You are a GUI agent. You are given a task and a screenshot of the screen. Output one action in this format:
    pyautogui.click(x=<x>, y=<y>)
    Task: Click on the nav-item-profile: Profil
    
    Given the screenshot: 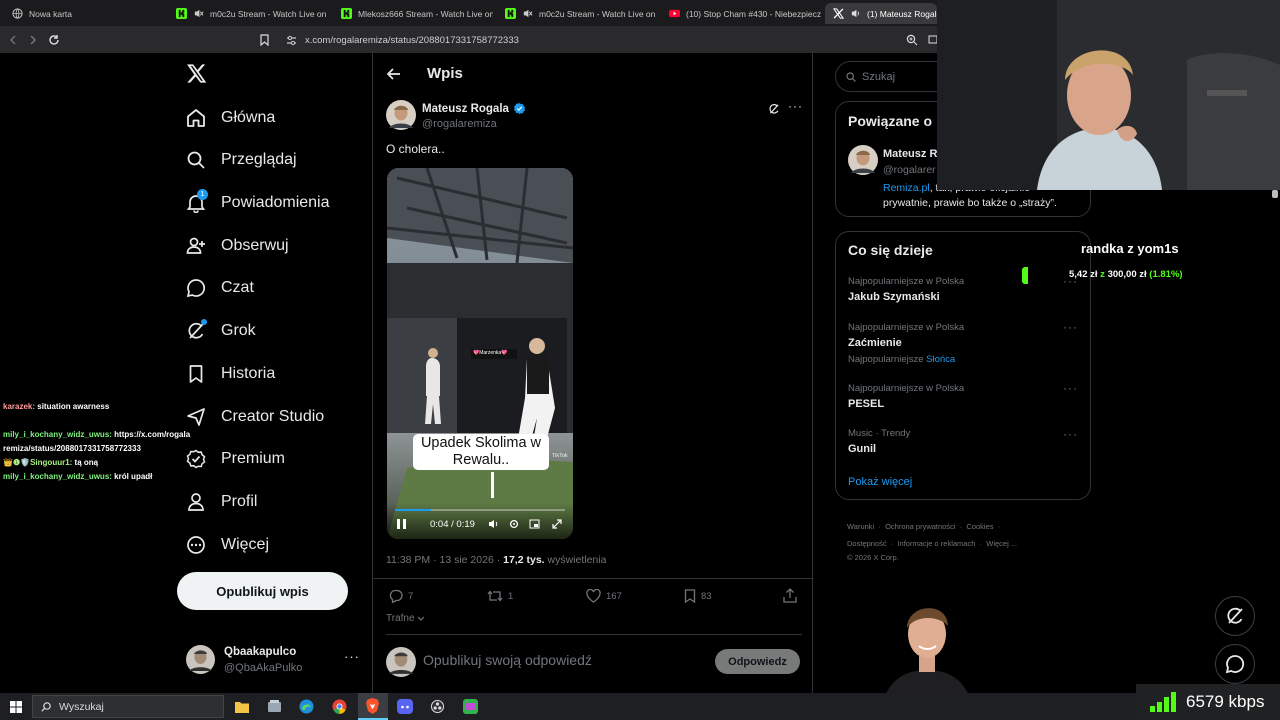 What is the action you would take?
    pyautogui.click(x=221, y=502)
    